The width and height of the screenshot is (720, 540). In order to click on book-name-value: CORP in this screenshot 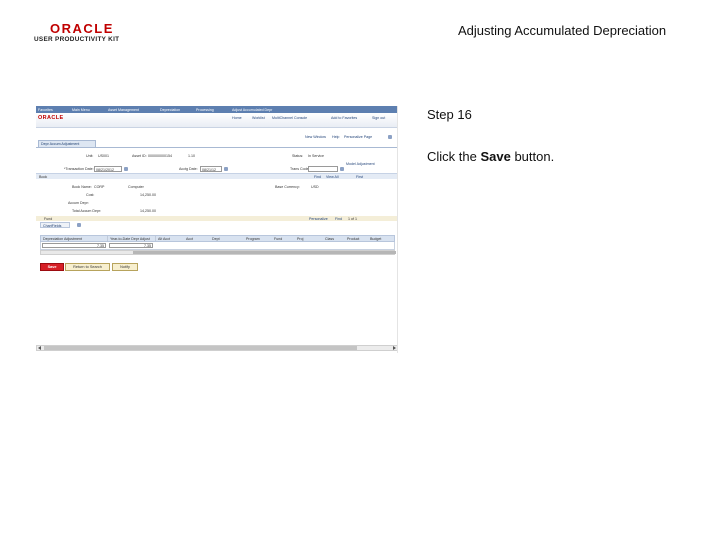, I will do `click(99, 187)`.